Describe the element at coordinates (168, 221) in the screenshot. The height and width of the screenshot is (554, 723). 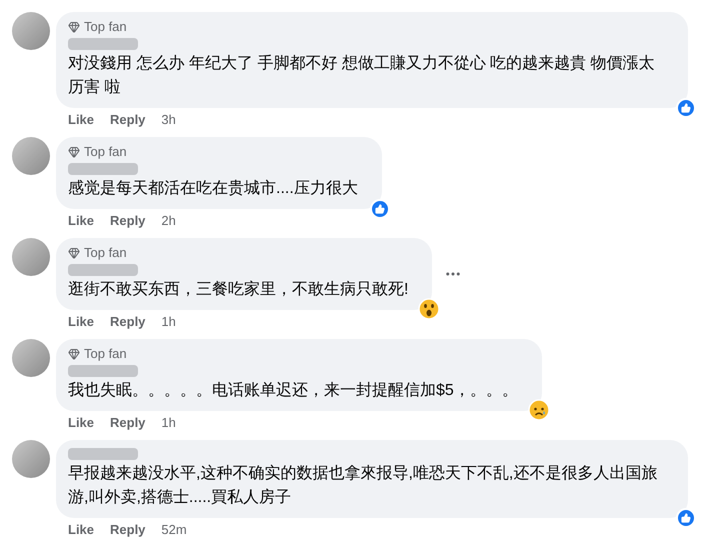
I see `comment-time: 2h` at that location.